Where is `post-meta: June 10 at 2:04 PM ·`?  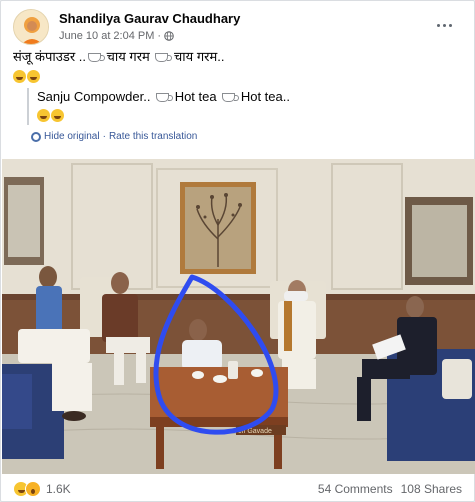
post-meta: June 10 at 2:04 PM · is located at coordinates (116, 36).